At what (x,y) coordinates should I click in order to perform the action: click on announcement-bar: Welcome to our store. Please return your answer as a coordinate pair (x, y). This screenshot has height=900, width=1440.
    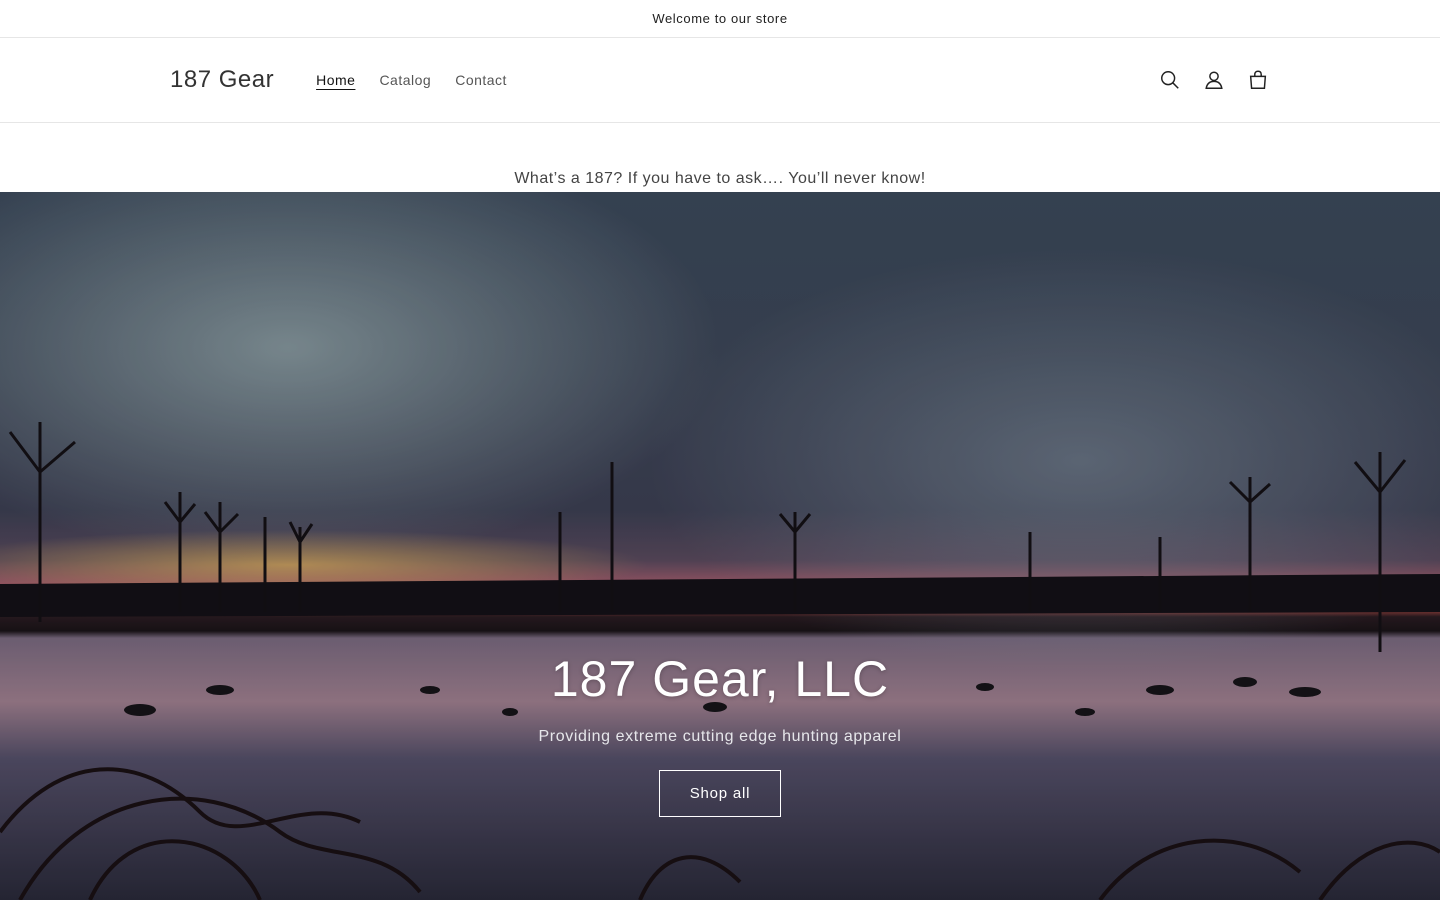
    Looking at the image, I should click on (720, 19).